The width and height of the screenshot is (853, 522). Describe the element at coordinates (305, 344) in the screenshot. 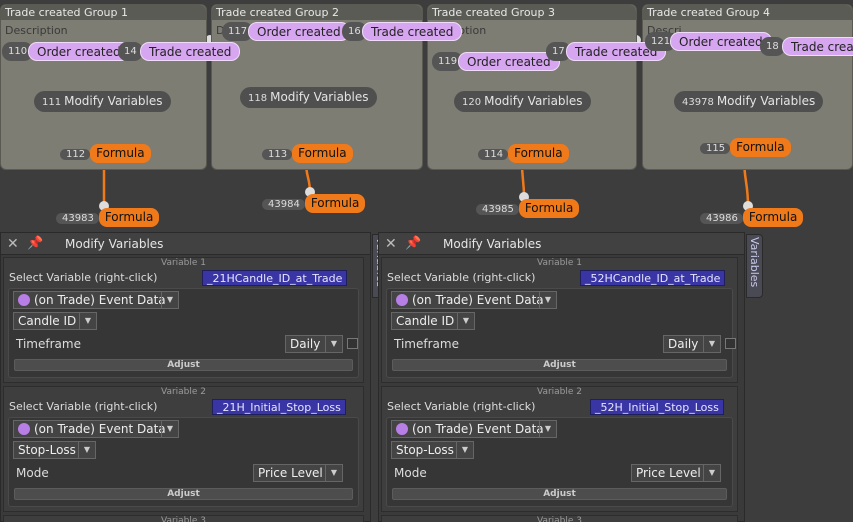

I see `param-value: Daily` at that location.